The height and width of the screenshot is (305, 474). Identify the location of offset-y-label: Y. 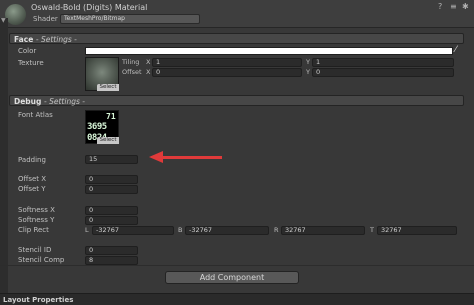
(308, 72).